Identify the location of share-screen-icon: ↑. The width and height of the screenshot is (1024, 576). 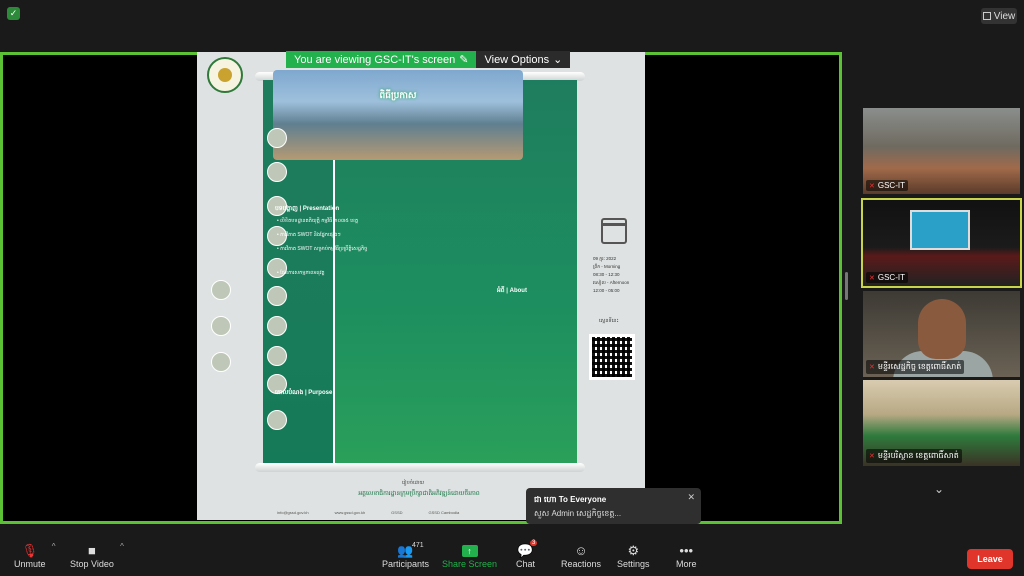
(469, 550).